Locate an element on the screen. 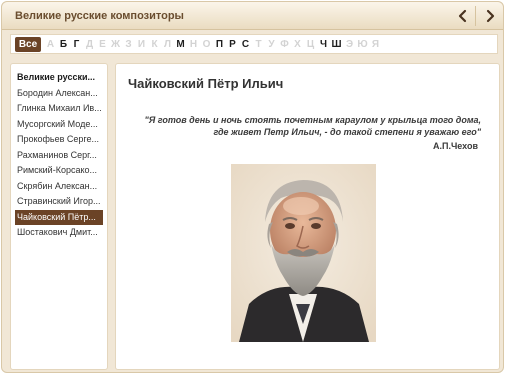  alphabet-letters: АБГДЕЖЗИКЛМНОПРСТУФХЦЧШЭЮЯ is located at coordinates (213, 45).